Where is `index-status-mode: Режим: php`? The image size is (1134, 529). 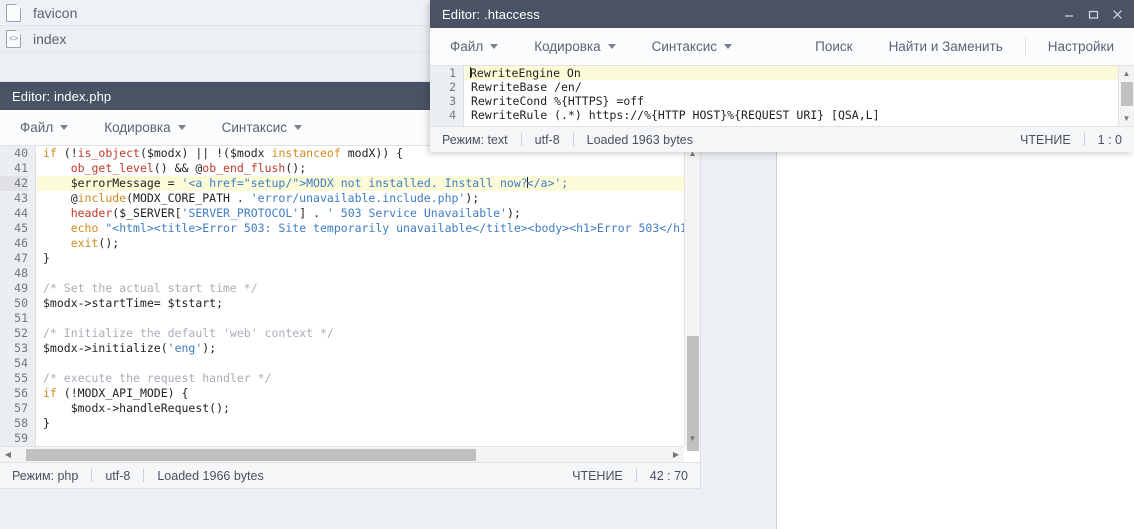
index-status-mode: Режим: php is located at coordinates (45, 475).